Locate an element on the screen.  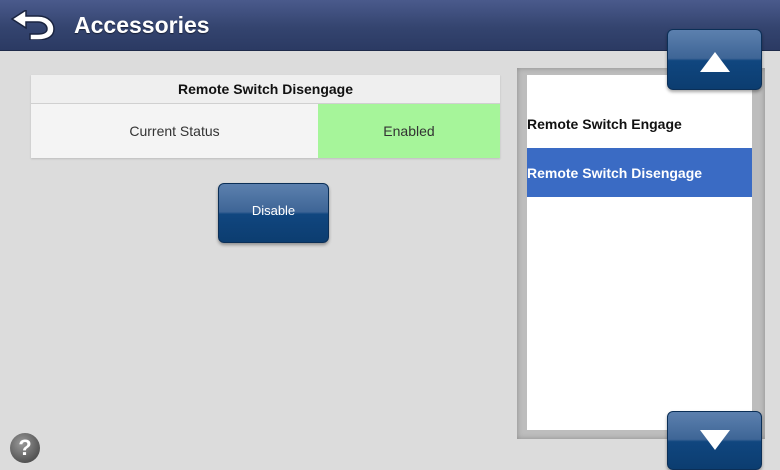
scroll-up-button is located at coordinates (714, 59).